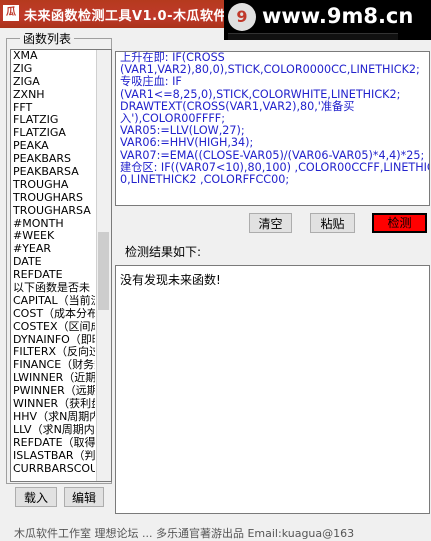 The width and height of the screenshot is (431, 541). Describe the element at coordinates (53, 120) in the screenshot. I see `function-list-item: FLATZIG` at that location.